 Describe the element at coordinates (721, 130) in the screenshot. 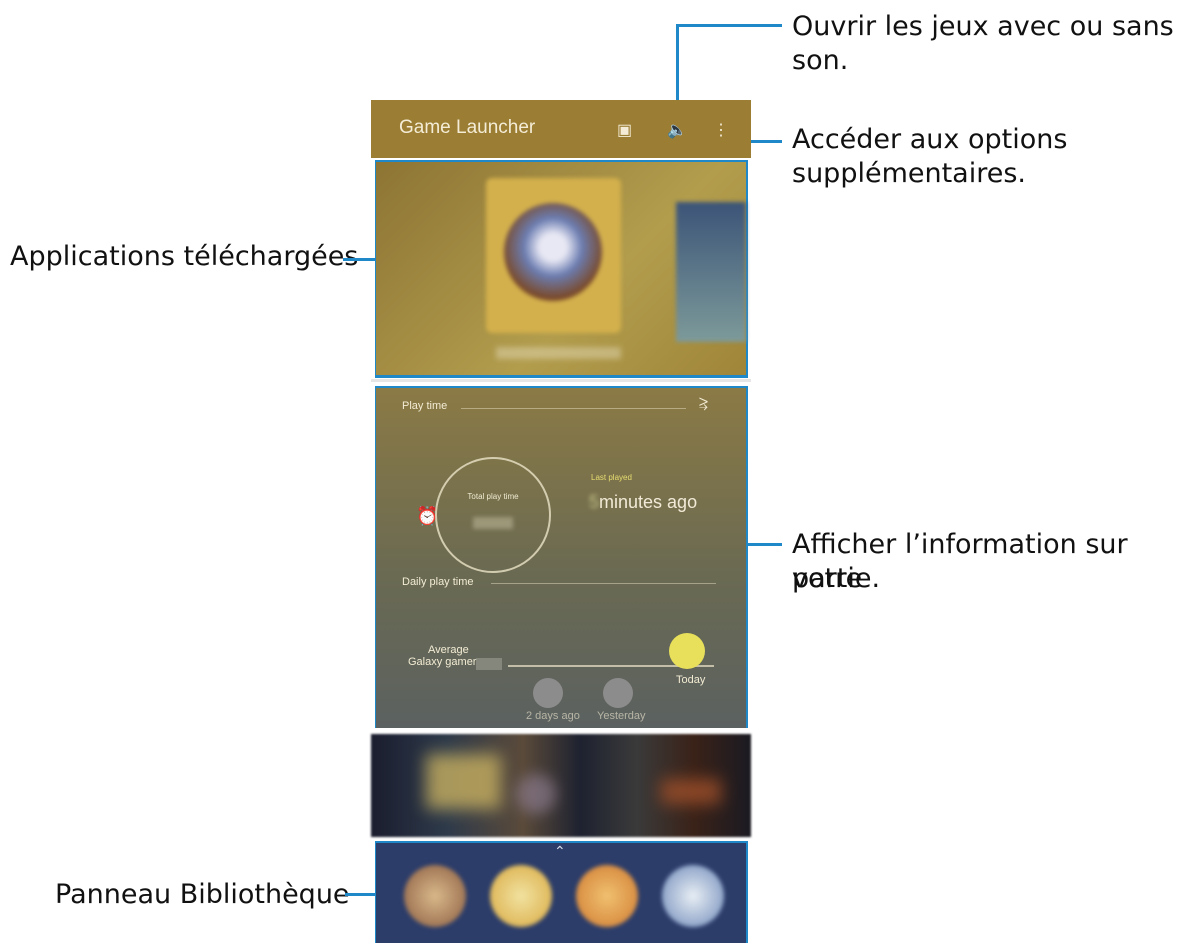

I see `more-vert-icon: ⋮` at that location.